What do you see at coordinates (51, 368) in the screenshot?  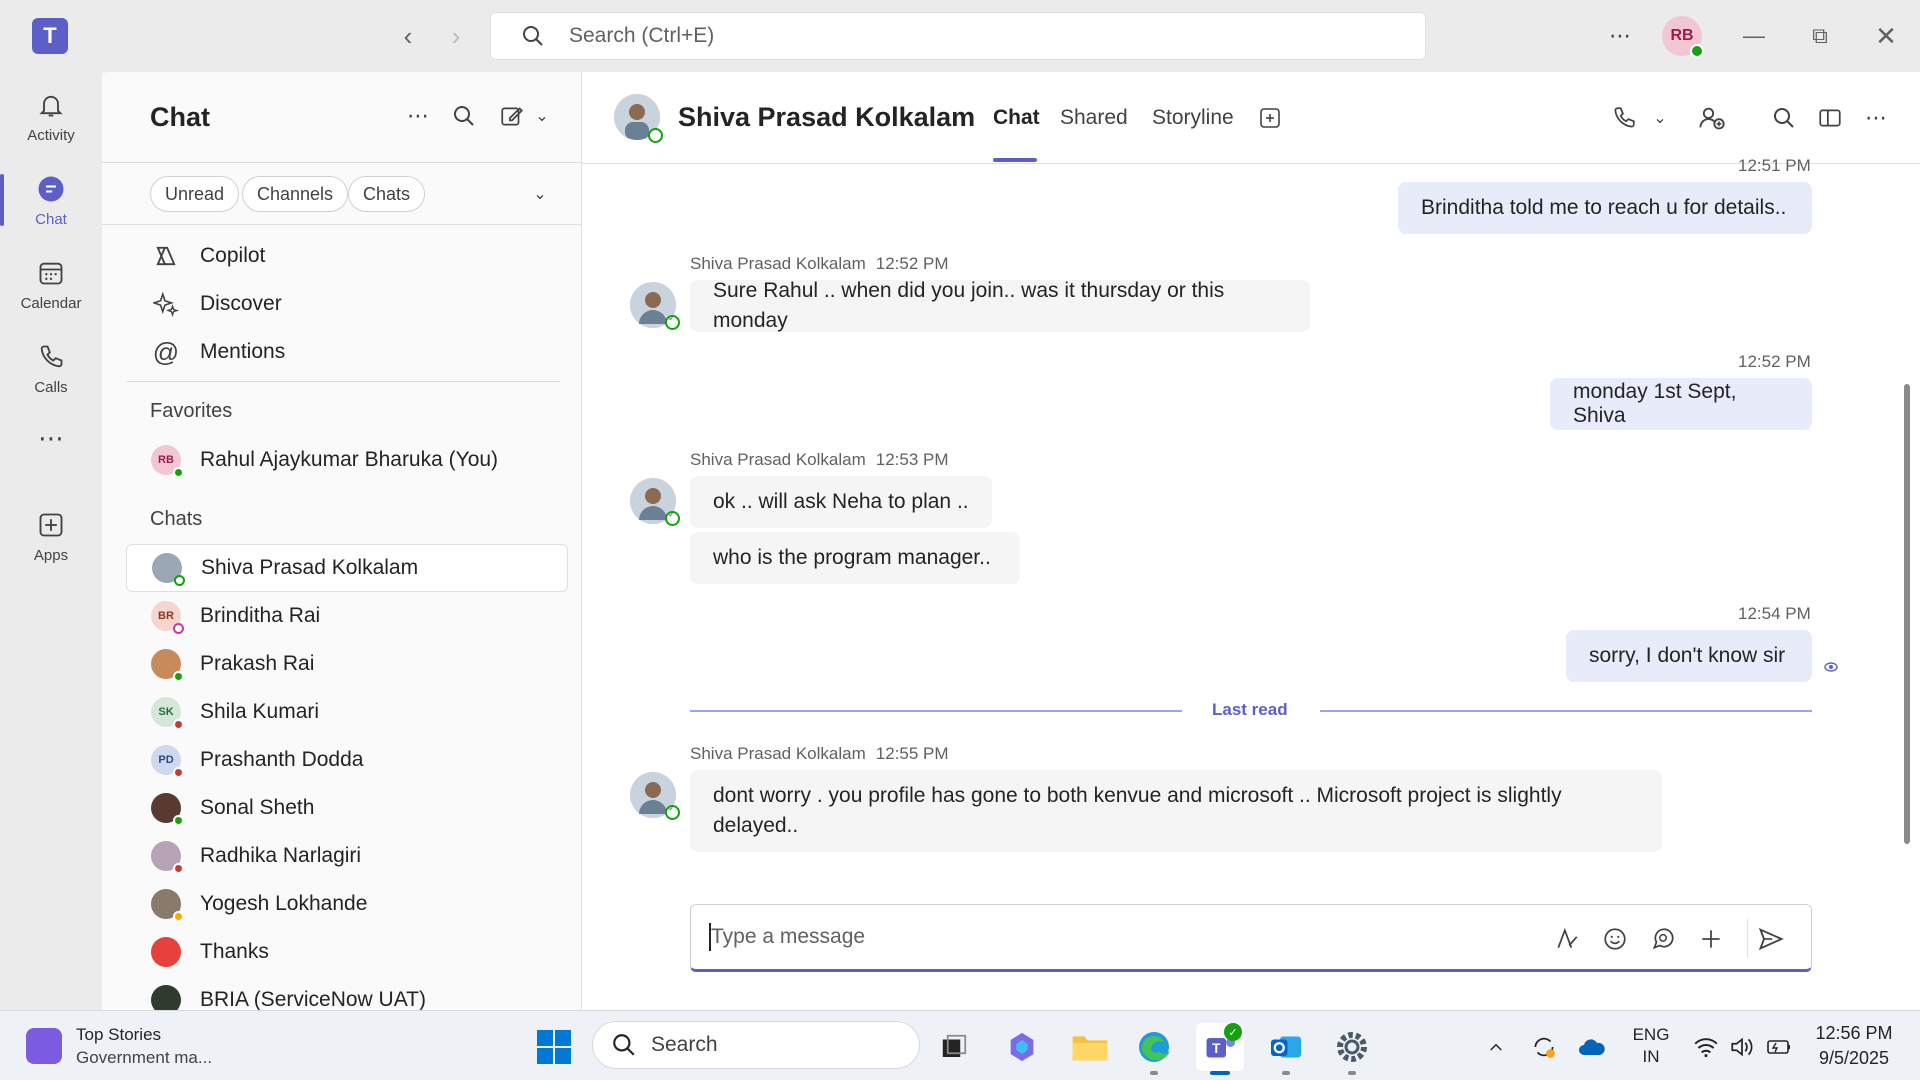 I see `rail-item-calls: Calls` at bounding box center [51, 368].